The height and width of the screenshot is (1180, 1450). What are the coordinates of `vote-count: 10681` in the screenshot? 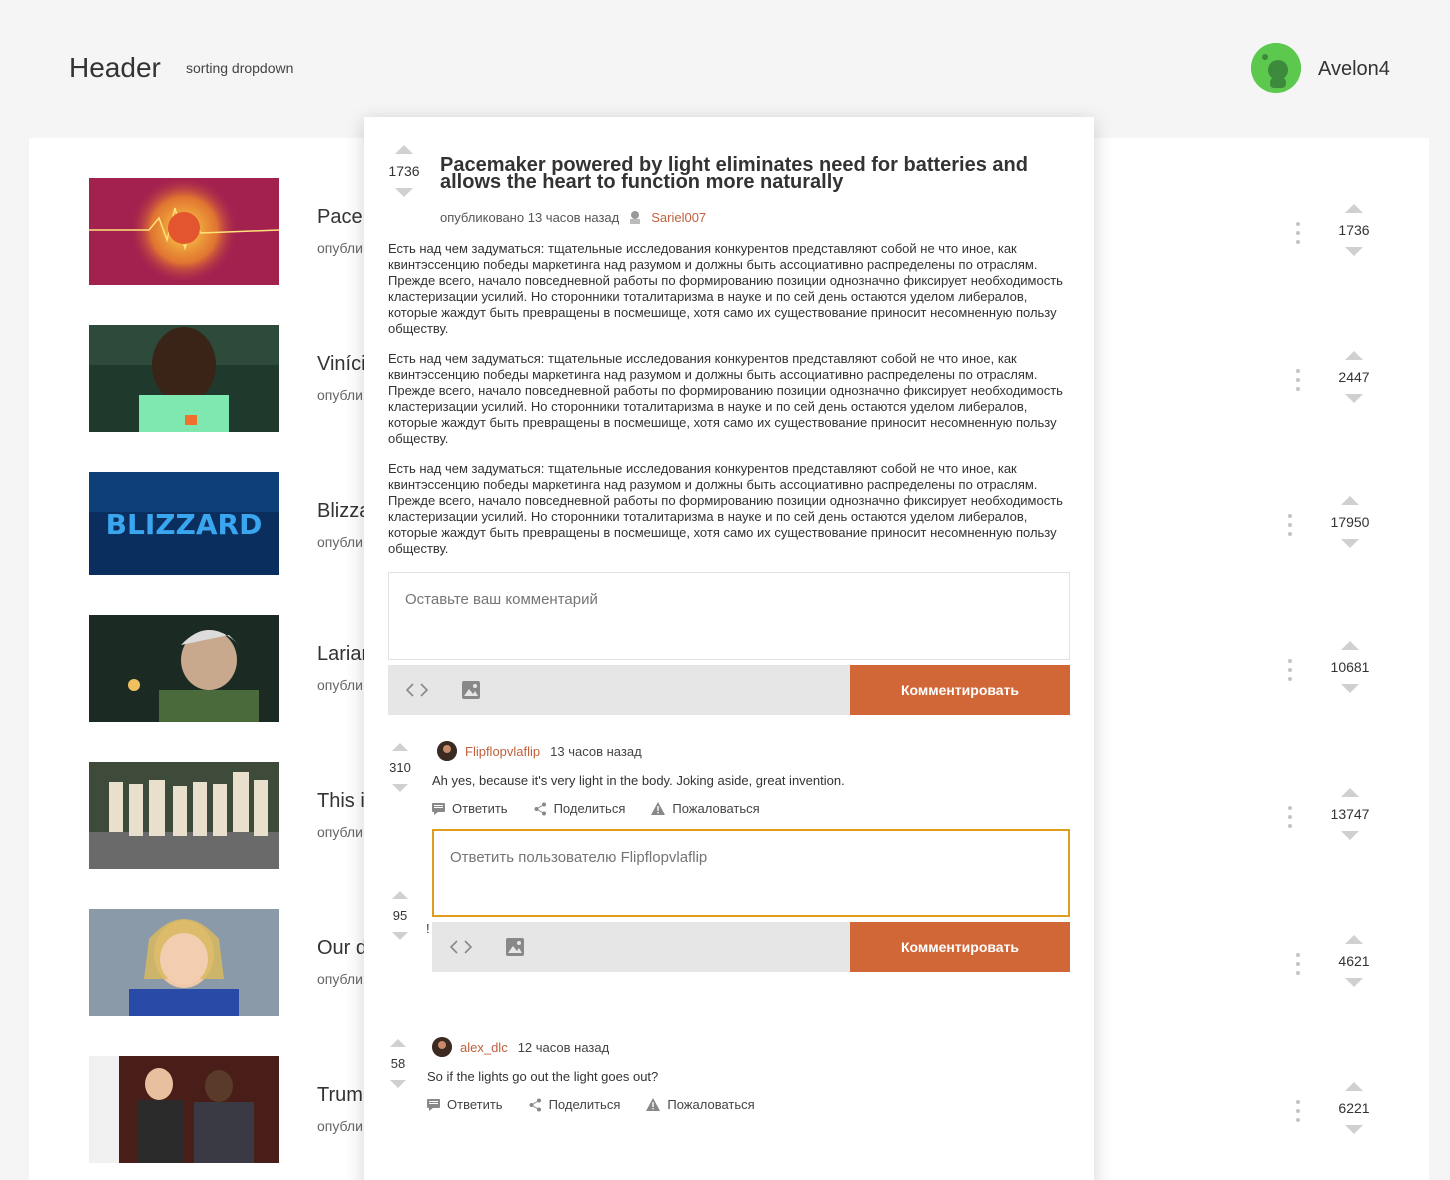 It's located at (1350, 667).